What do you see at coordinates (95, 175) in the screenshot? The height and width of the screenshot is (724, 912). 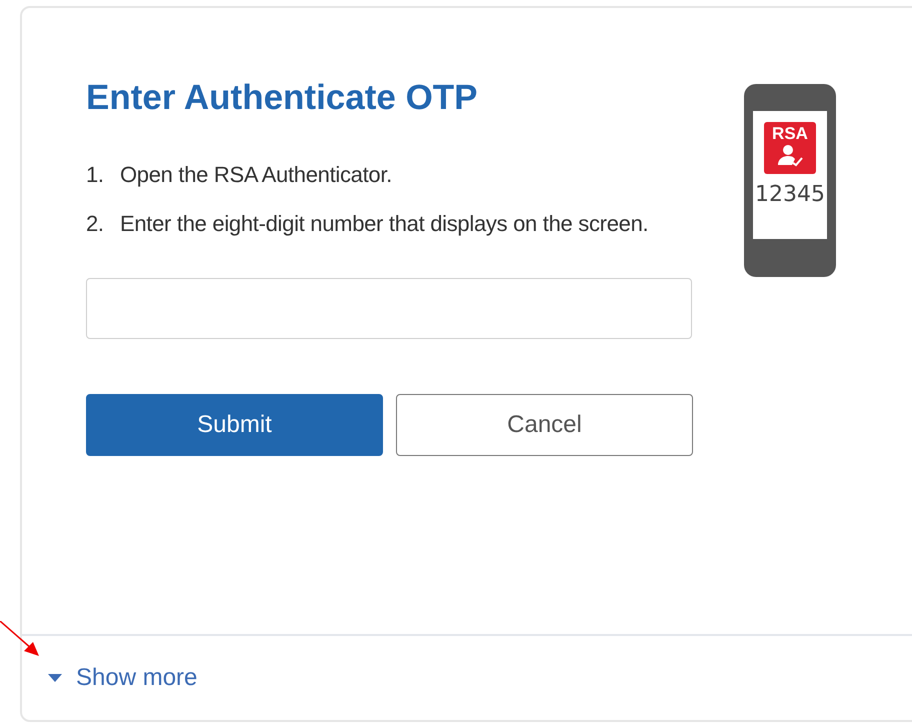 I see `step-number: 1.` at bounding box center [95, 175].